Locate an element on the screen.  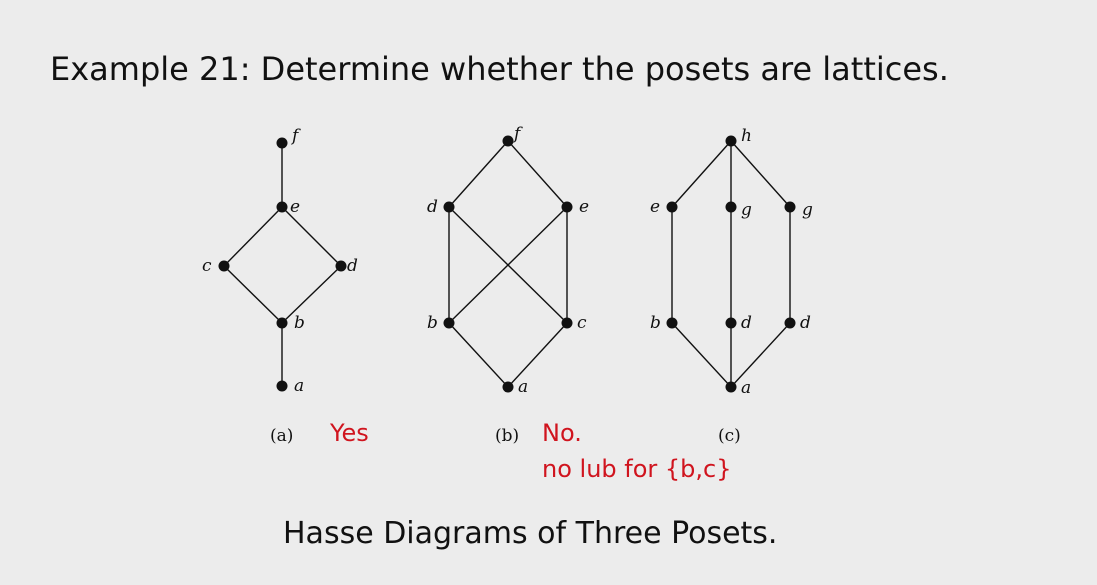
hasse-diagram-c: a b d d e g g h is located at coordinates (731, 262).